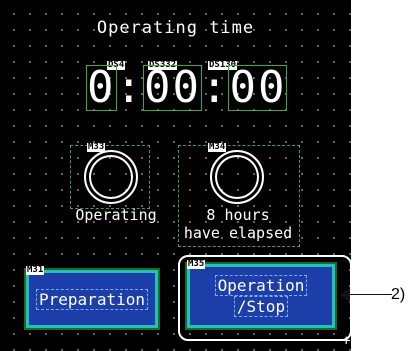  What do you see at coordinates (371, 294) in the screenshot?
I see `callout-leader-line` at bounding box center [371, 294].